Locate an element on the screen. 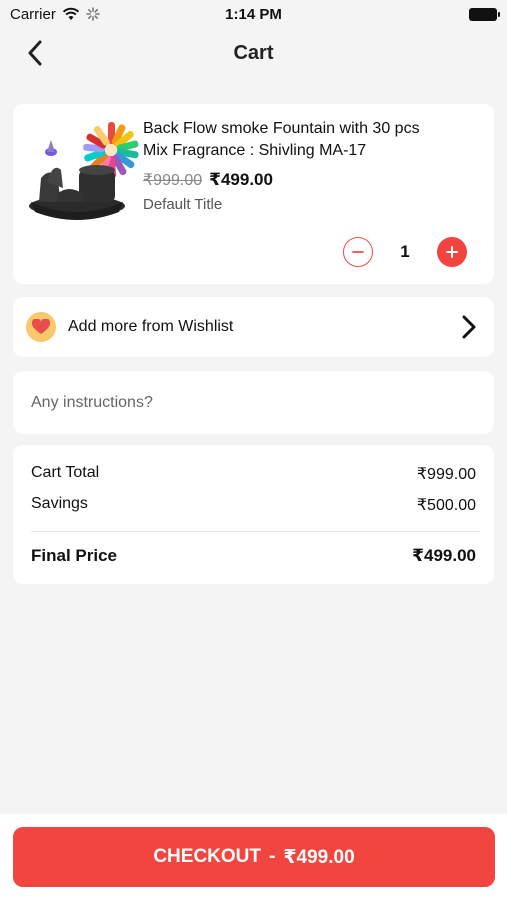  chevron-right-icon is located at coordinates (469, 327).